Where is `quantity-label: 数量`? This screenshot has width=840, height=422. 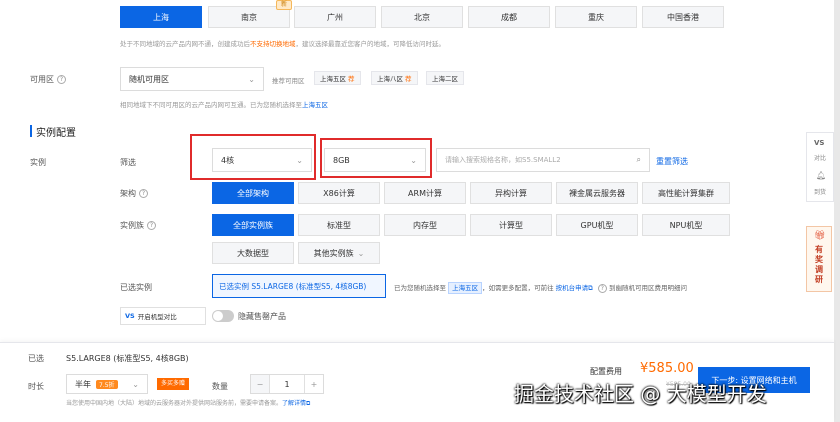 quantity-label: 数量 is located at coordinates (220, 386).